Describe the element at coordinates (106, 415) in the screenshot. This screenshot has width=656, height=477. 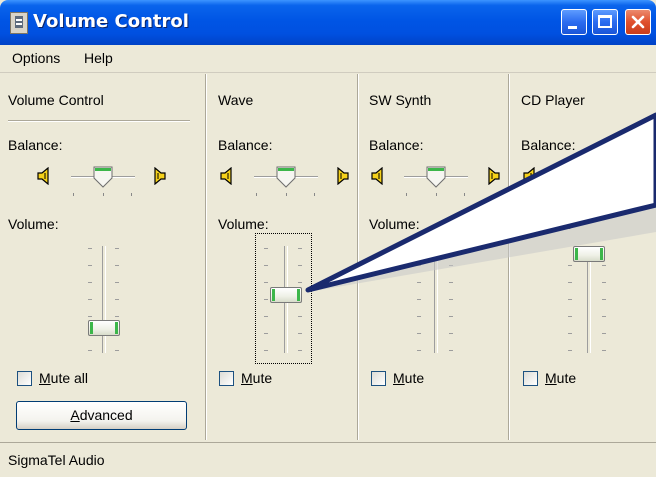
I see `advanced-button-text: dvanced` at that location.